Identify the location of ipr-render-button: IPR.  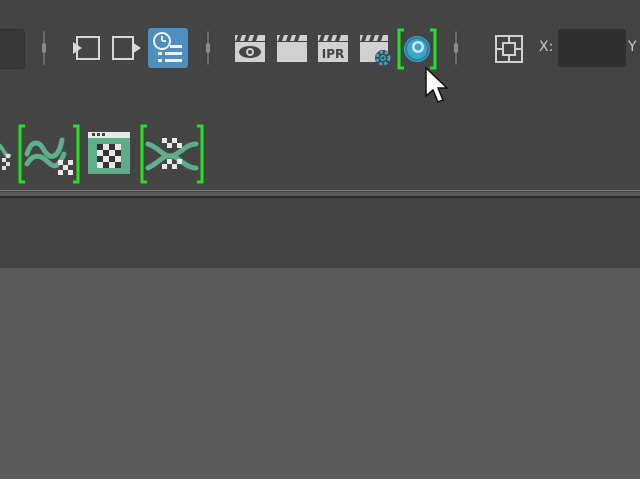
(333, 48).